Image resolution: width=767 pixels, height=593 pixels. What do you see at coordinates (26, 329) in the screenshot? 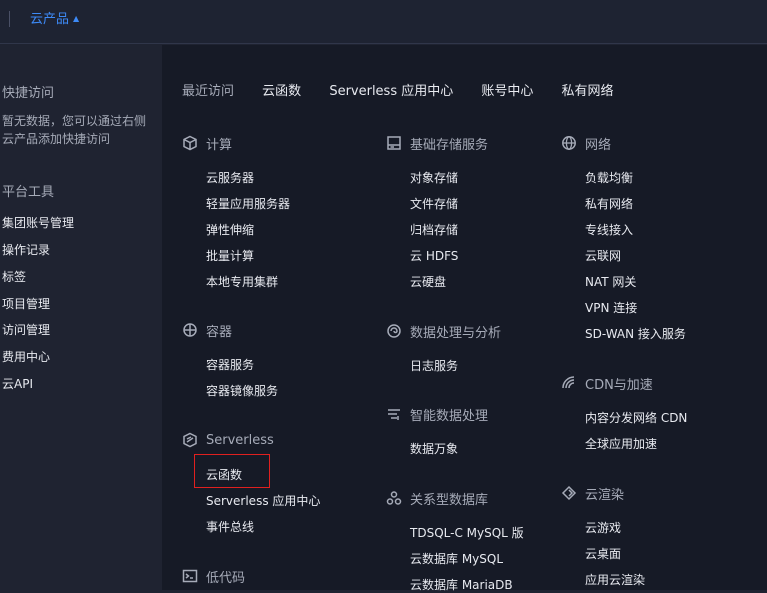
I see `sidebar-item-access: 访问管理` at bounding box center [26, 329].